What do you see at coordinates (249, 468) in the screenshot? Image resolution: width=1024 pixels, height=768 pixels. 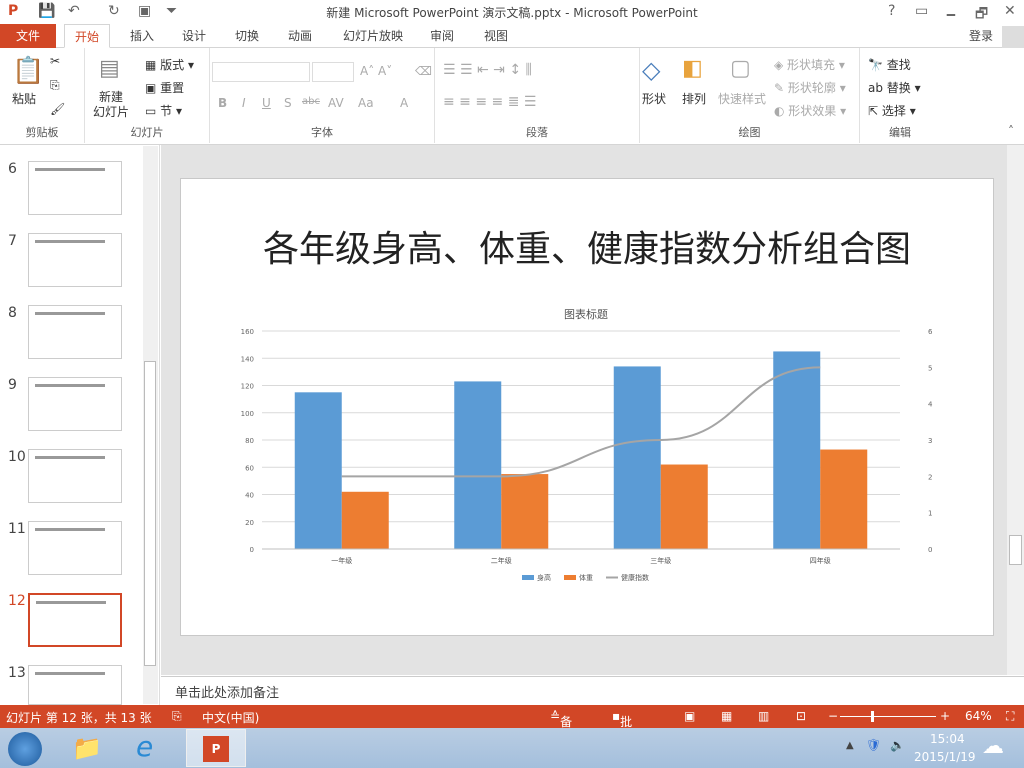 I see `y-tick-label: 60` at bounding box center [249, 468].